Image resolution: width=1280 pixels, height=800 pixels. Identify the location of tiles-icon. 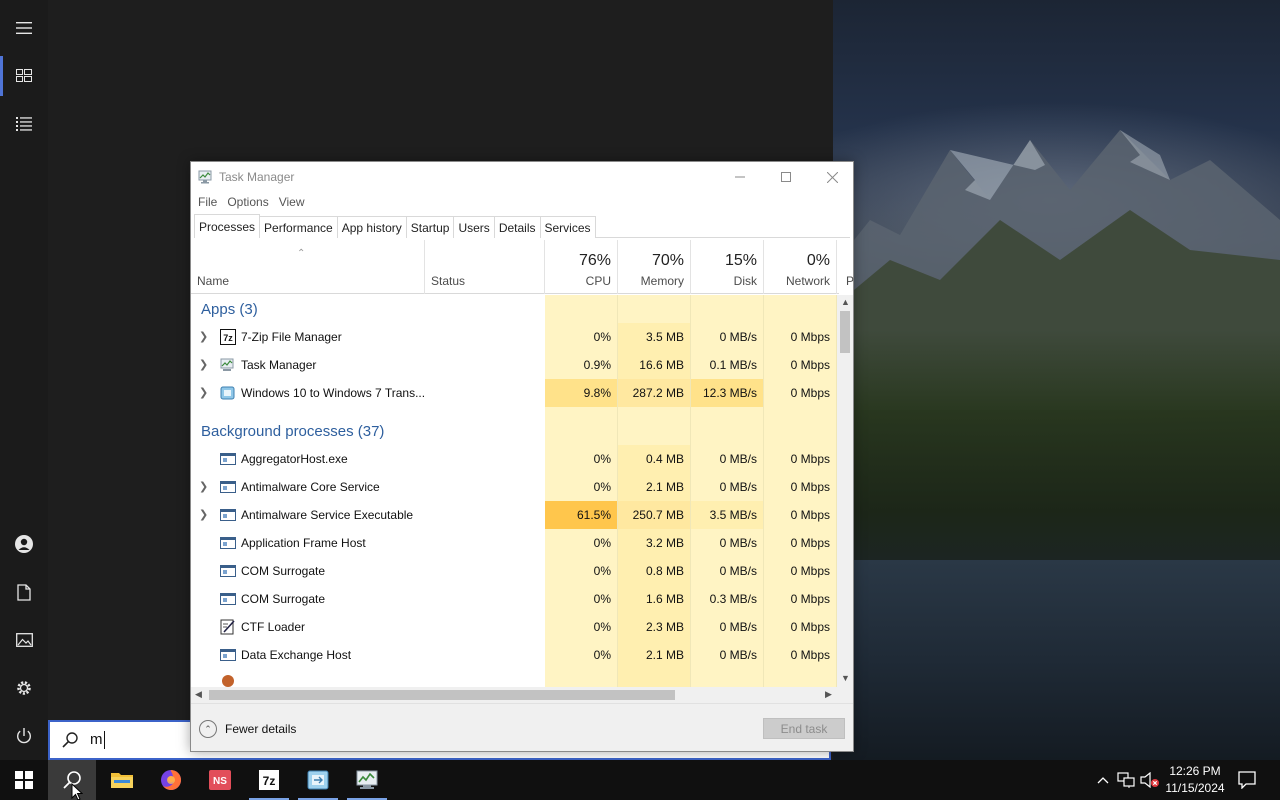
(24, 76).